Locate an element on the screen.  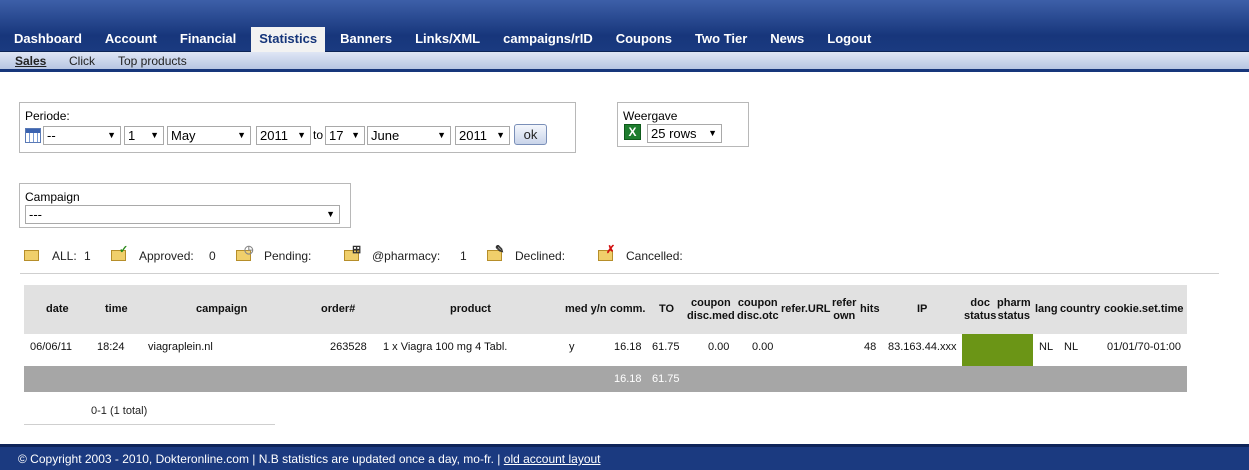
th-country: country is located at coordinates (1080, 309).